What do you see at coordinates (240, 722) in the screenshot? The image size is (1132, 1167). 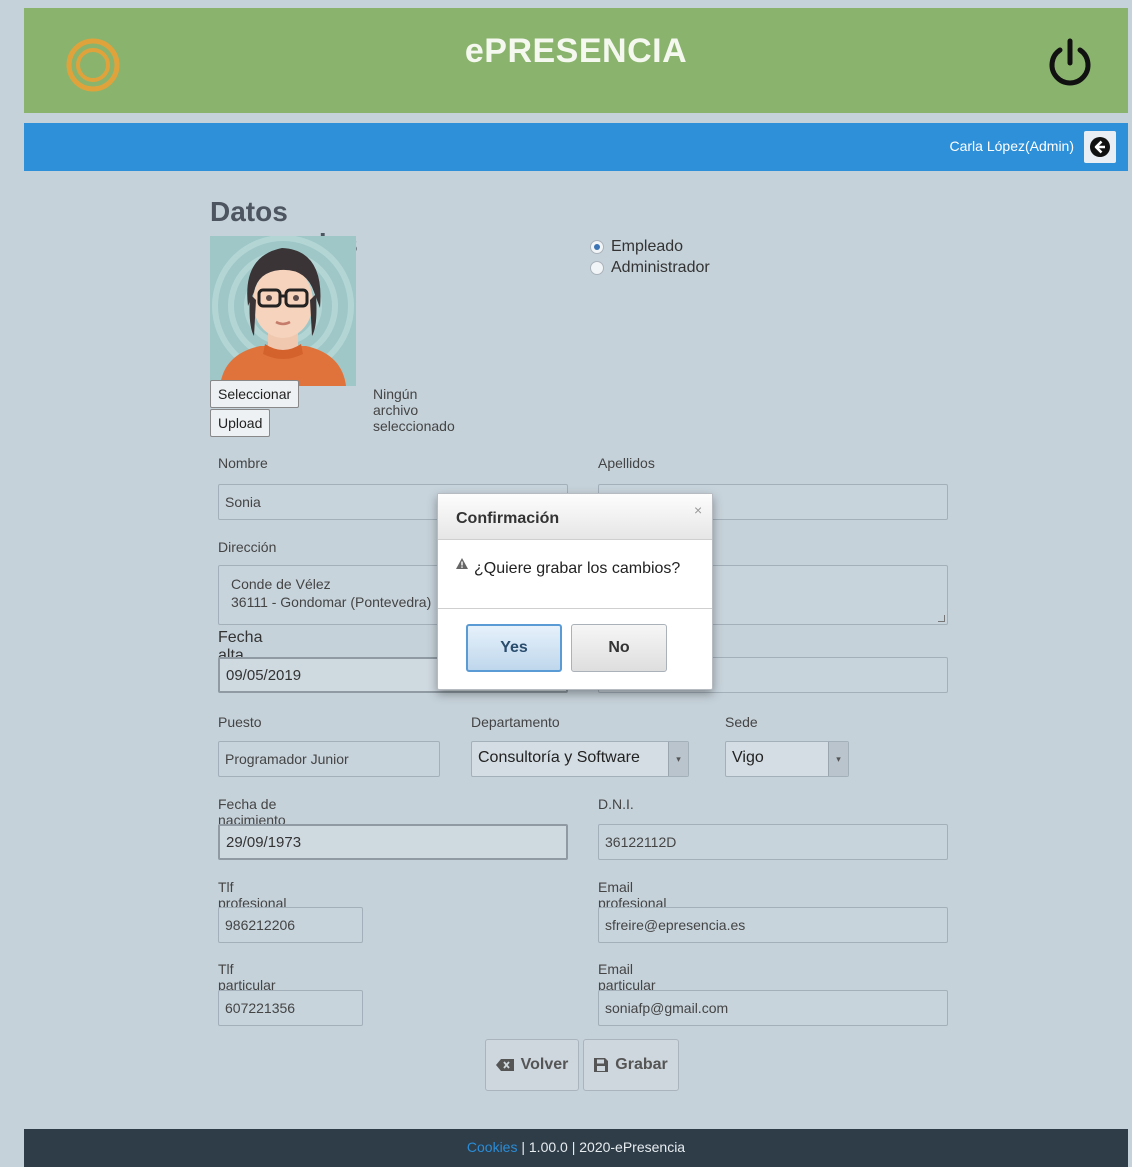 I see `puesto-label: Puesto` at bounding box center [240, 722].